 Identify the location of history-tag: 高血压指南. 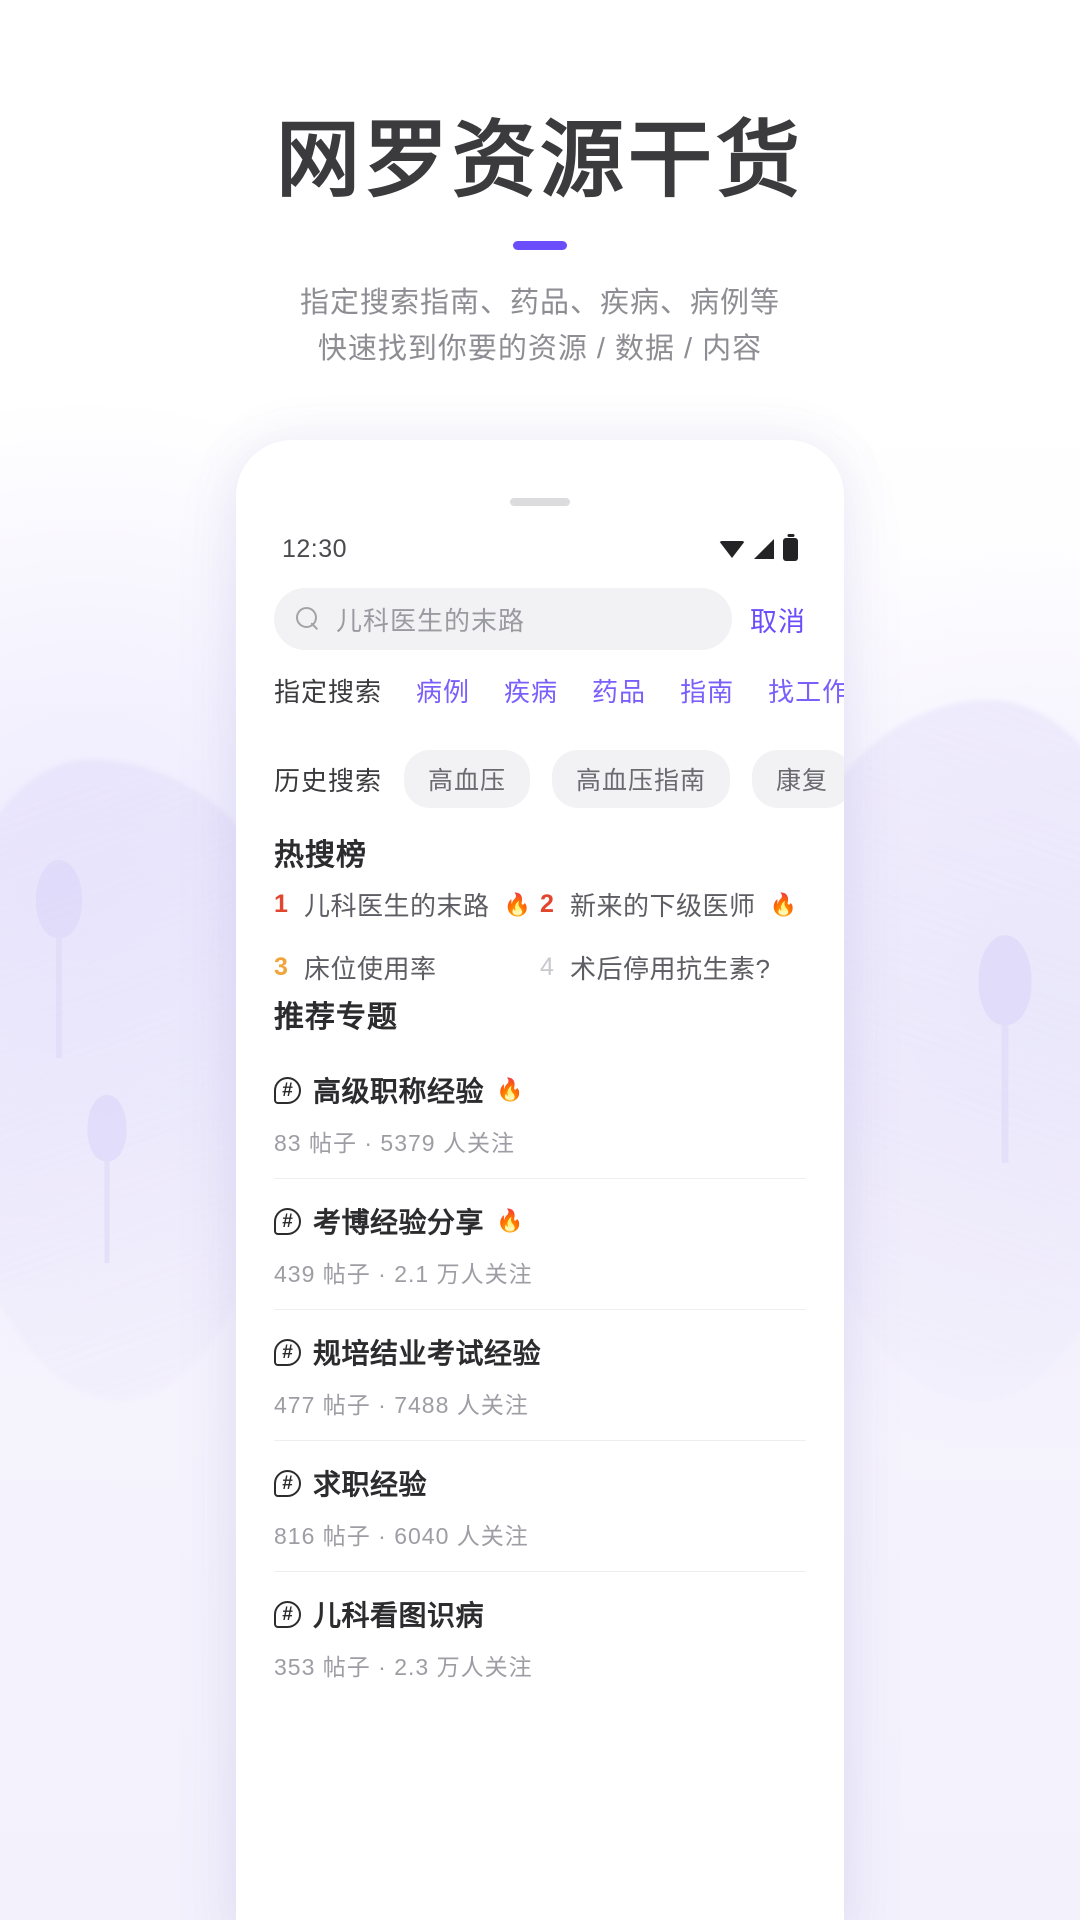
(641, 779).